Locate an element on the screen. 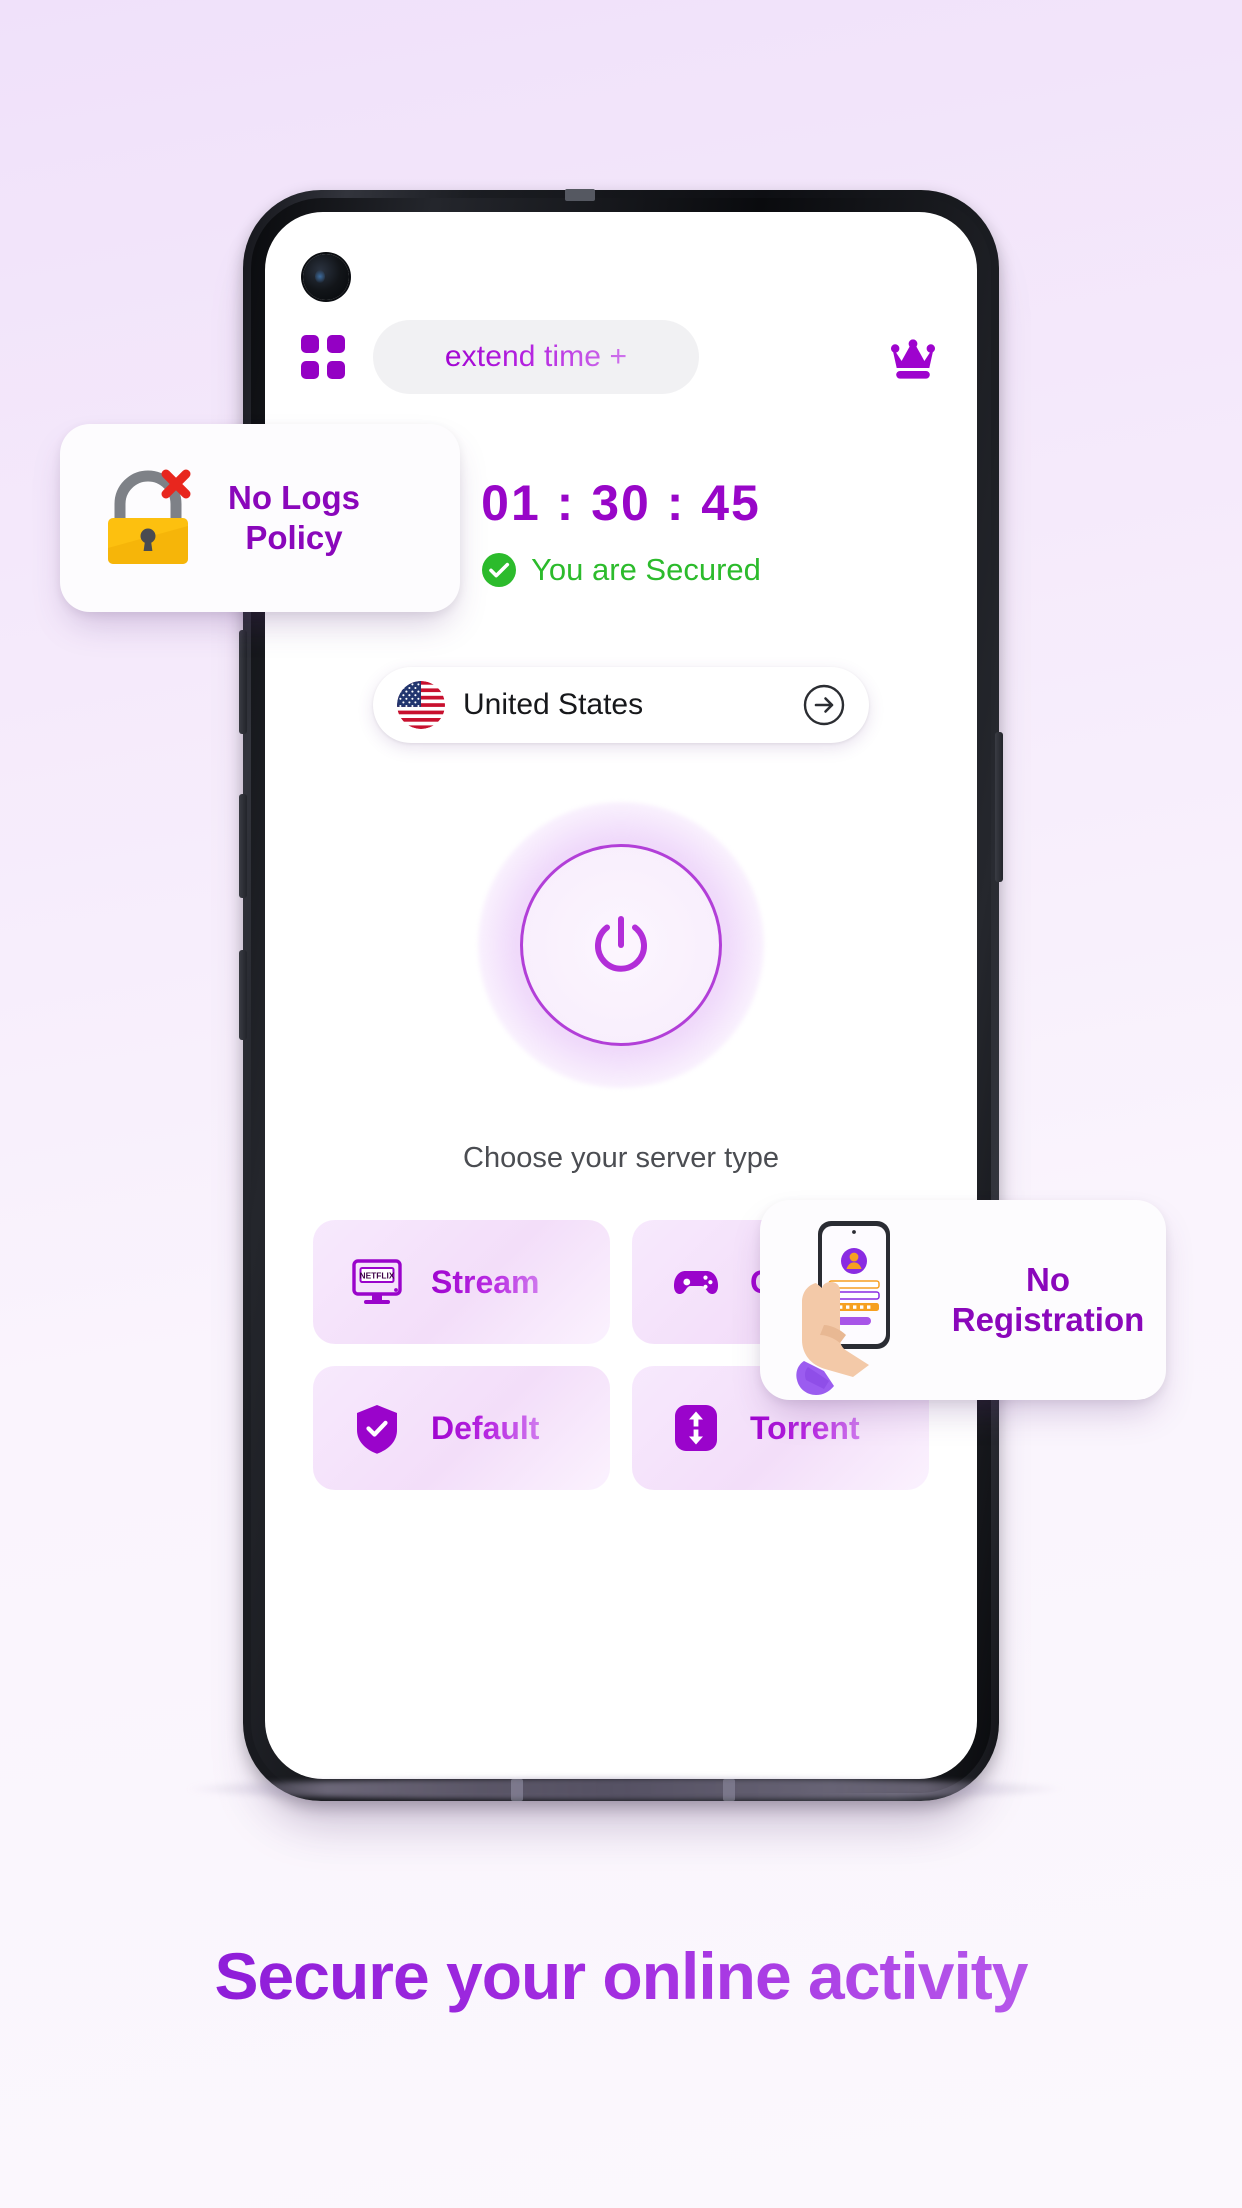  extend-time-button: extend time + is located at coordinates (536, 357).